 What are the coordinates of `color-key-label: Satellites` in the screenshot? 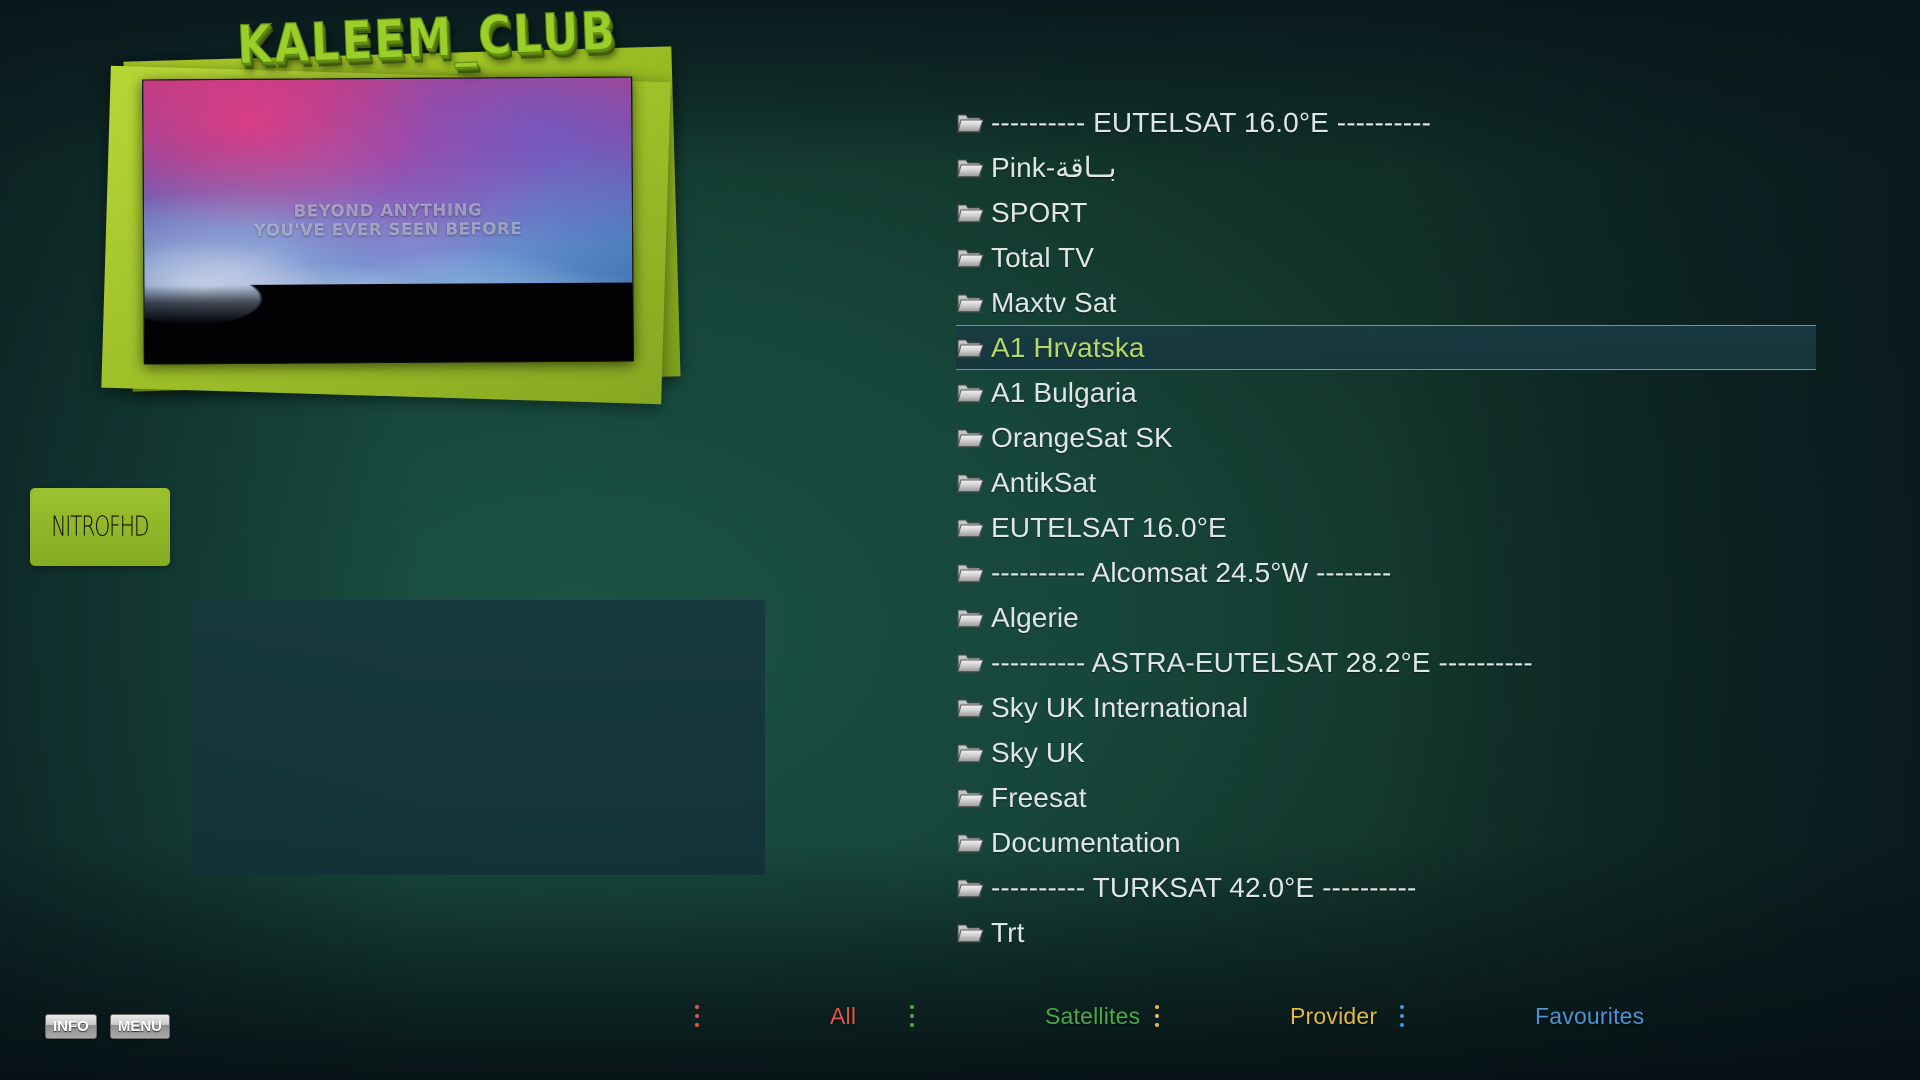 It's located at (1093, 1016).